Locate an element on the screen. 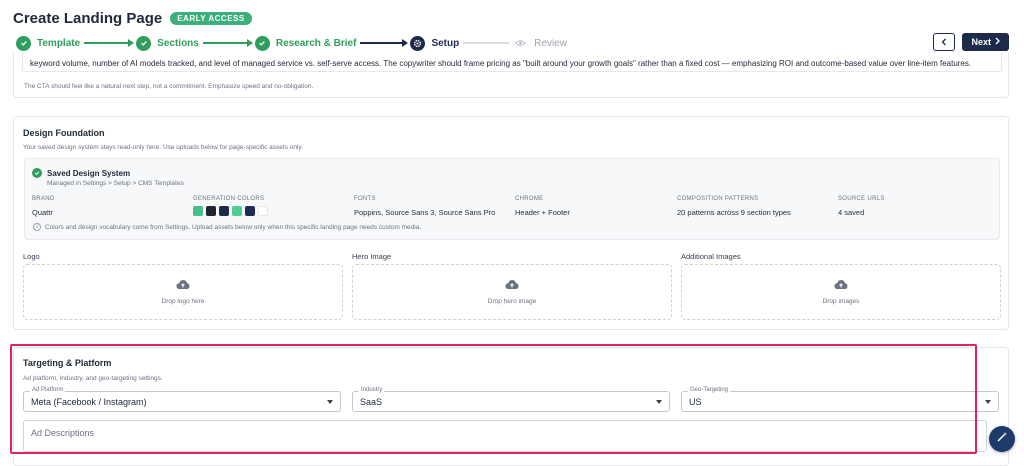  design-foundation-title: Design Foundation is located at coordinates (64, 133).